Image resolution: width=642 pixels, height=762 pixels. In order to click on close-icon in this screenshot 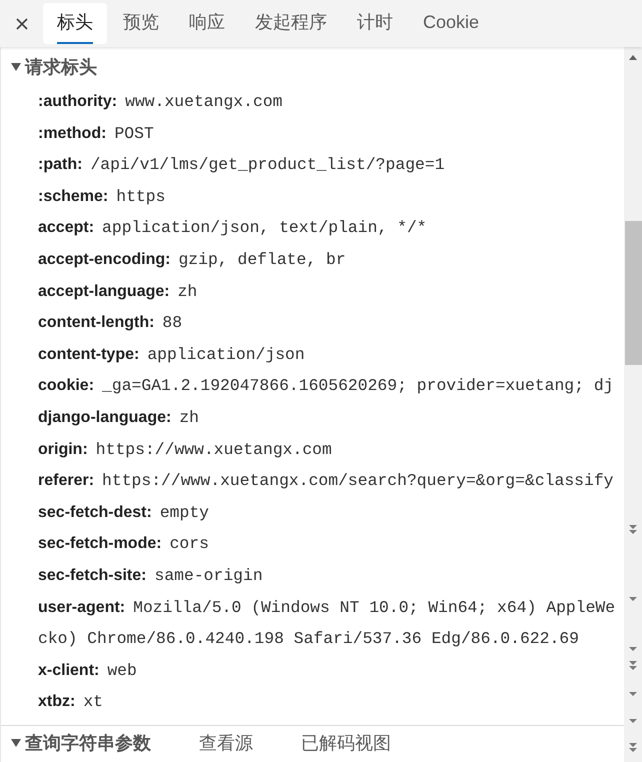, I will do `click(22, 24)`.